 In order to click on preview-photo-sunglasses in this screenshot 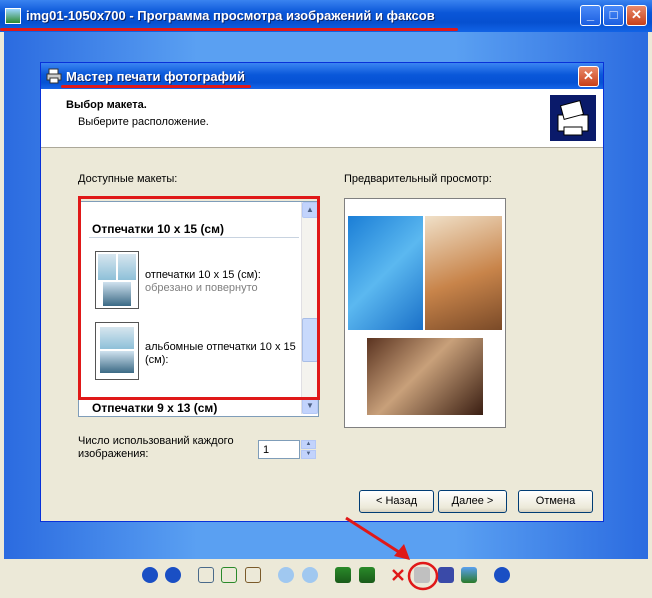, I will do `click(425, 376)`.